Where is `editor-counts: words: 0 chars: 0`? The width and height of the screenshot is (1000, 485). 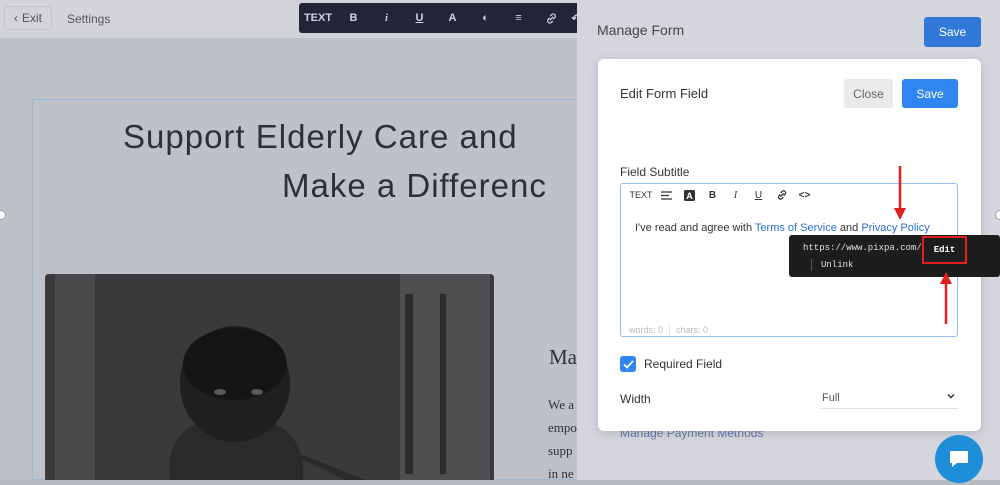
editor-counts: words: 0 chars: 0 is located at coordinates (668, 330).